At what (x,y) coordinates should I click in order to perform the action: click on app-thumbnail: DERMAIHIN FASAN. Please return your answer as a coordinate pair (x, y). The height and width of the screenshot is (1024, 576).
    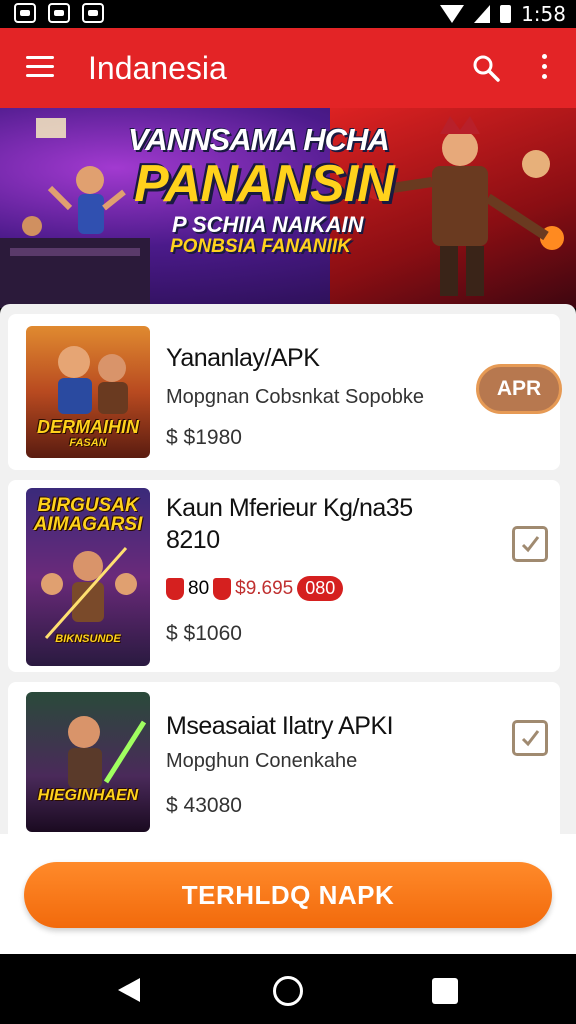
    Looking at the image, I should click on (88, 392).